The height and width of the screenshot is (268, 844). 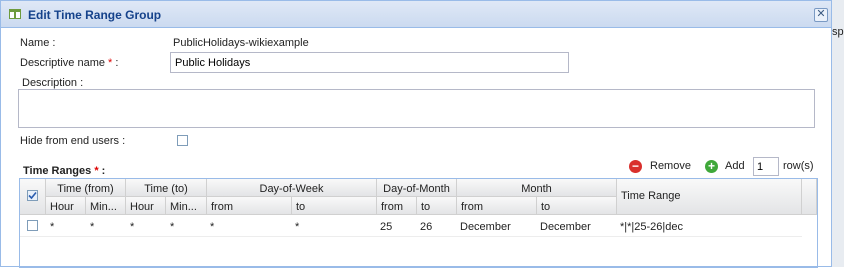 What do you see at coordinates (95, 15) in the screenshot?
I see `dialog-title: Edit Time Range Group` at bounding box center [95, 15].